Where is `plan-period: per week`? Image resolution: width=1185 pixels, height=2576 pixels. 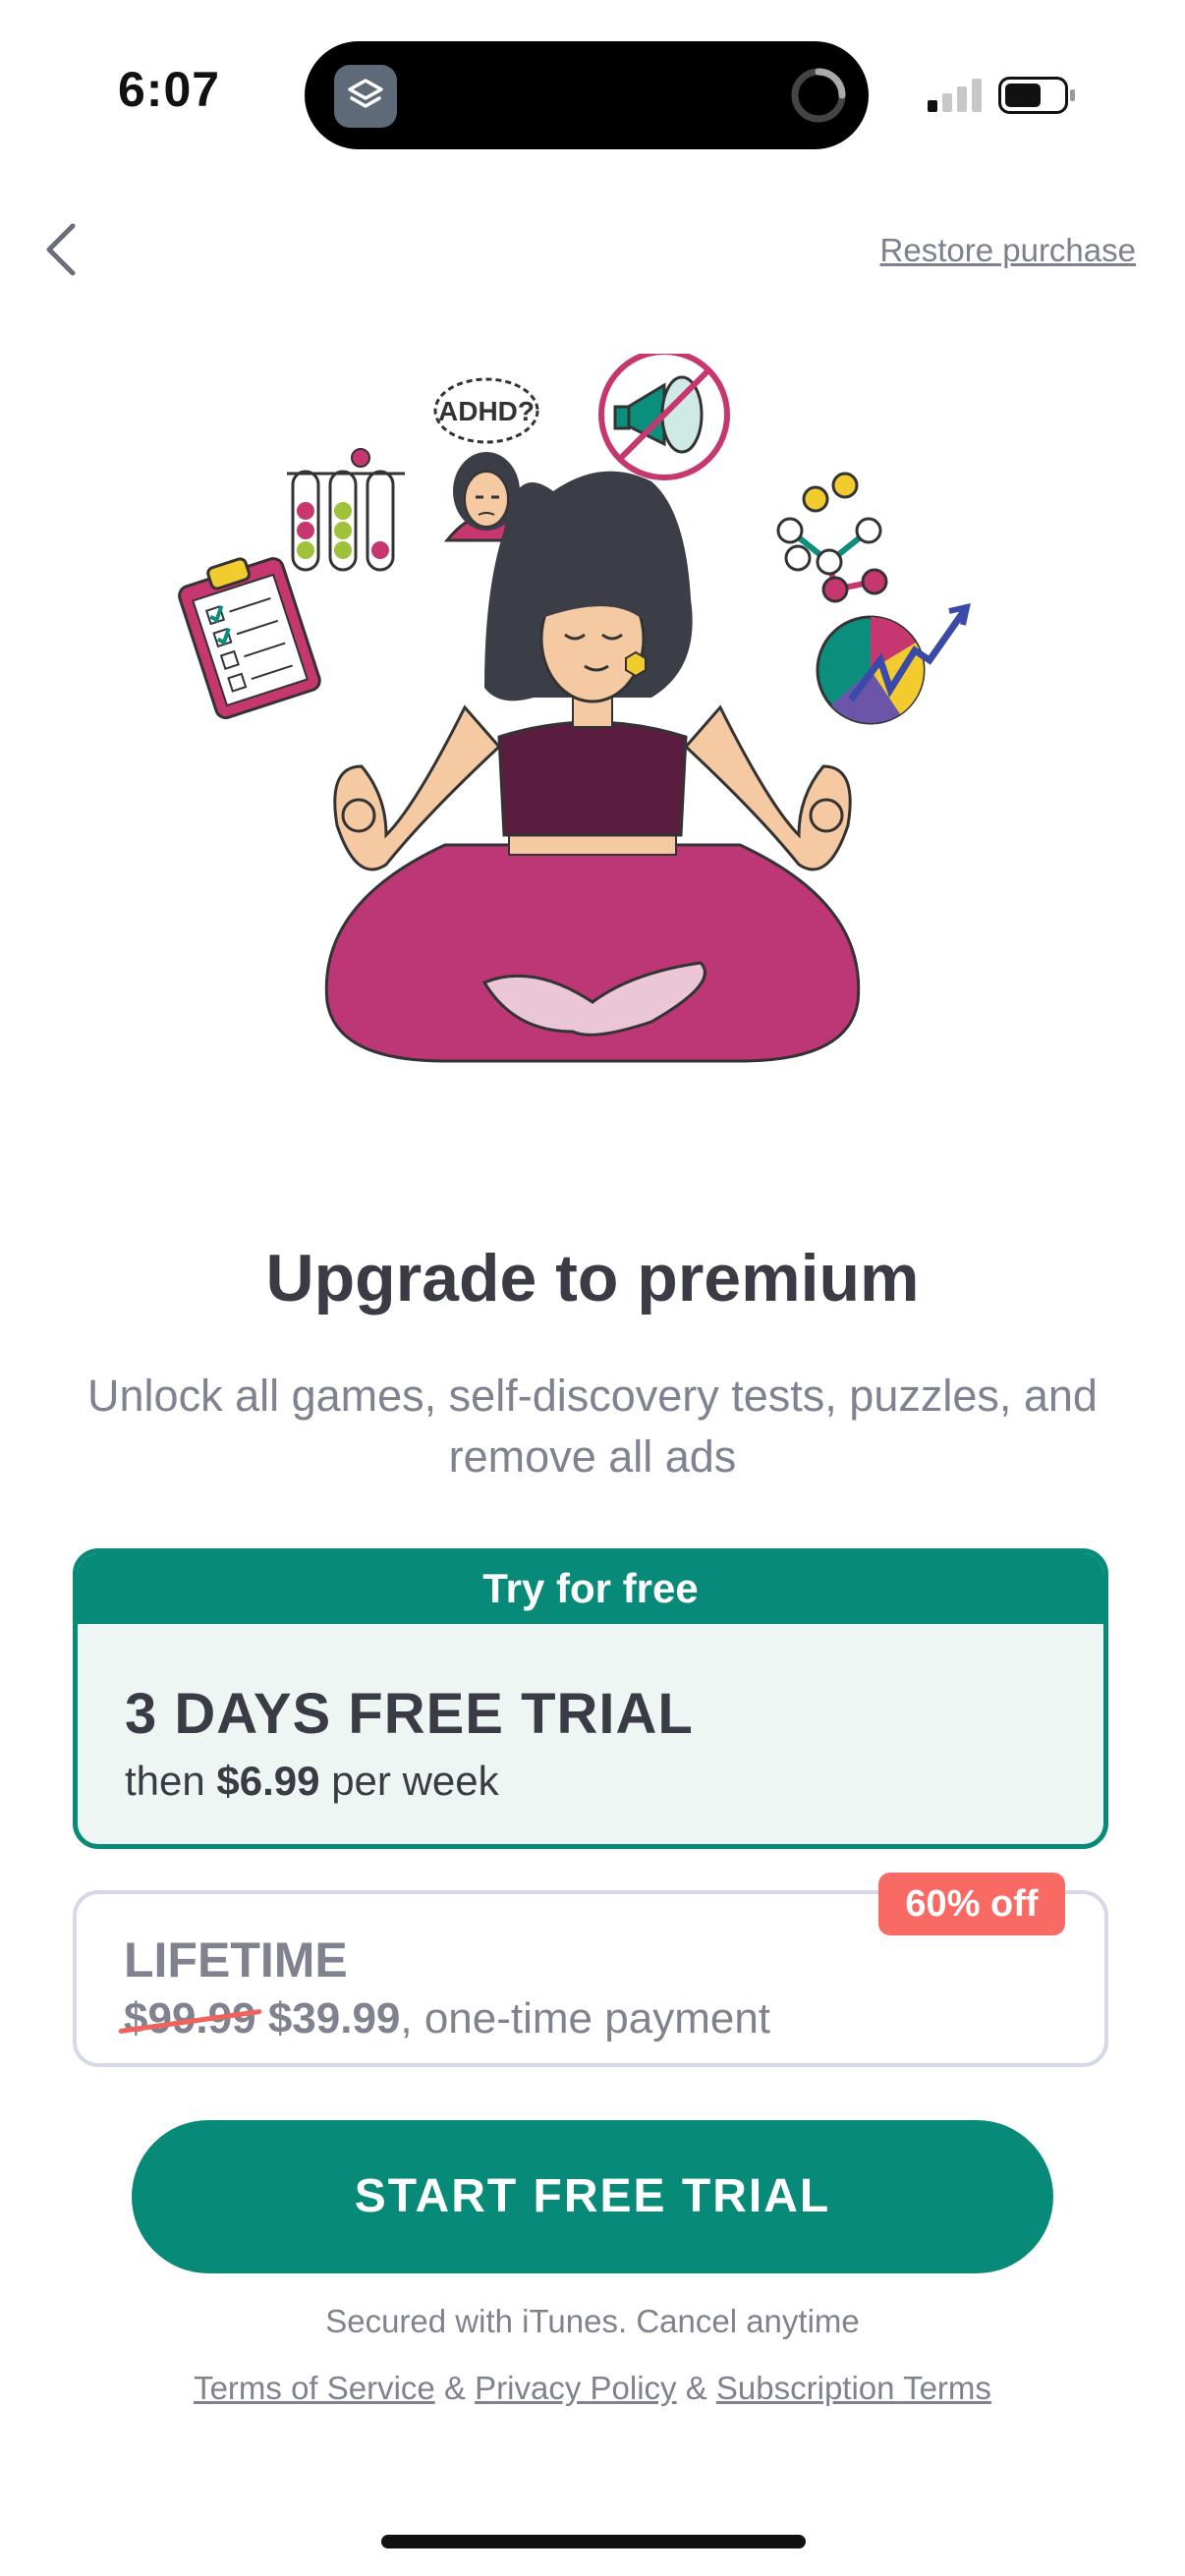 plan-period: per week is located at coordinates (415, 1781).